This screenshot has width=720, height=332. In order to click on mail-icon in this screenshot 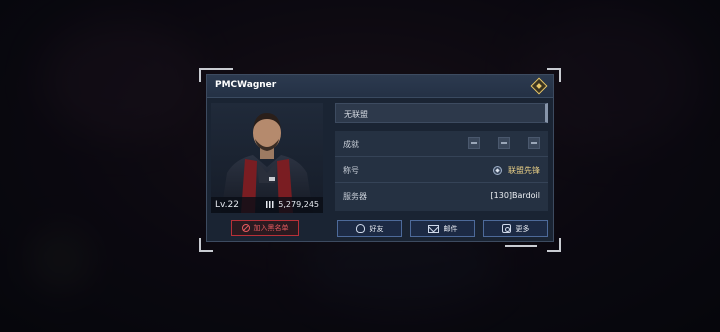, I will do `click(433, 228)`.